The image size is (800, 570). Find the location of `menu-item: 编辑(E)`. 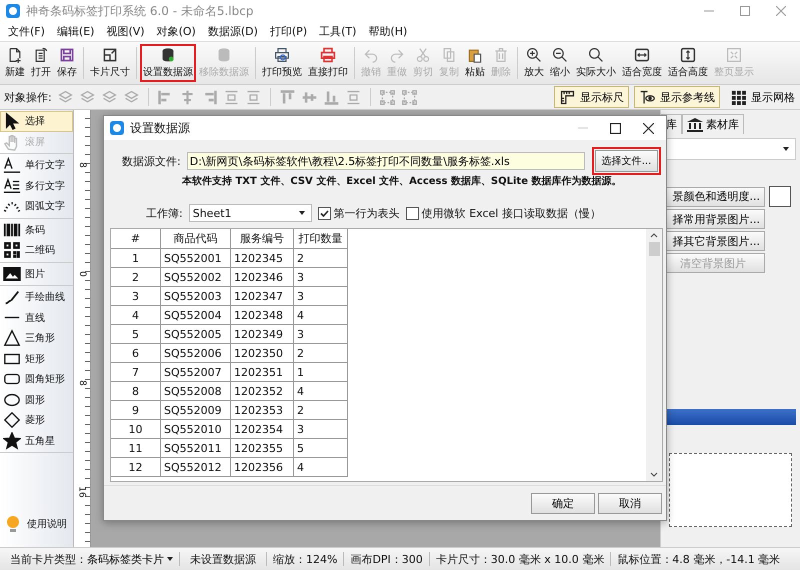

menu-item: 编辑(E) is located at coordinates (75, 31).